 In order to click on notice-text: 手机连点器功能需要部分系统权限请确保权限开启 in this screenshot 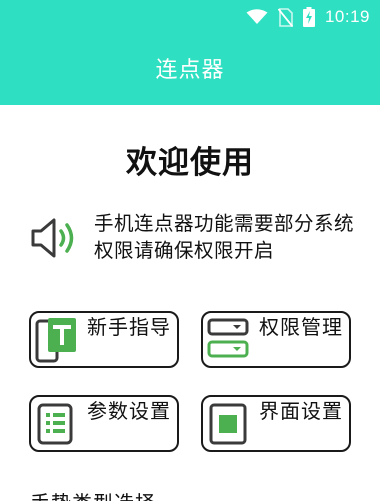, I will do `click(224, 237)`.